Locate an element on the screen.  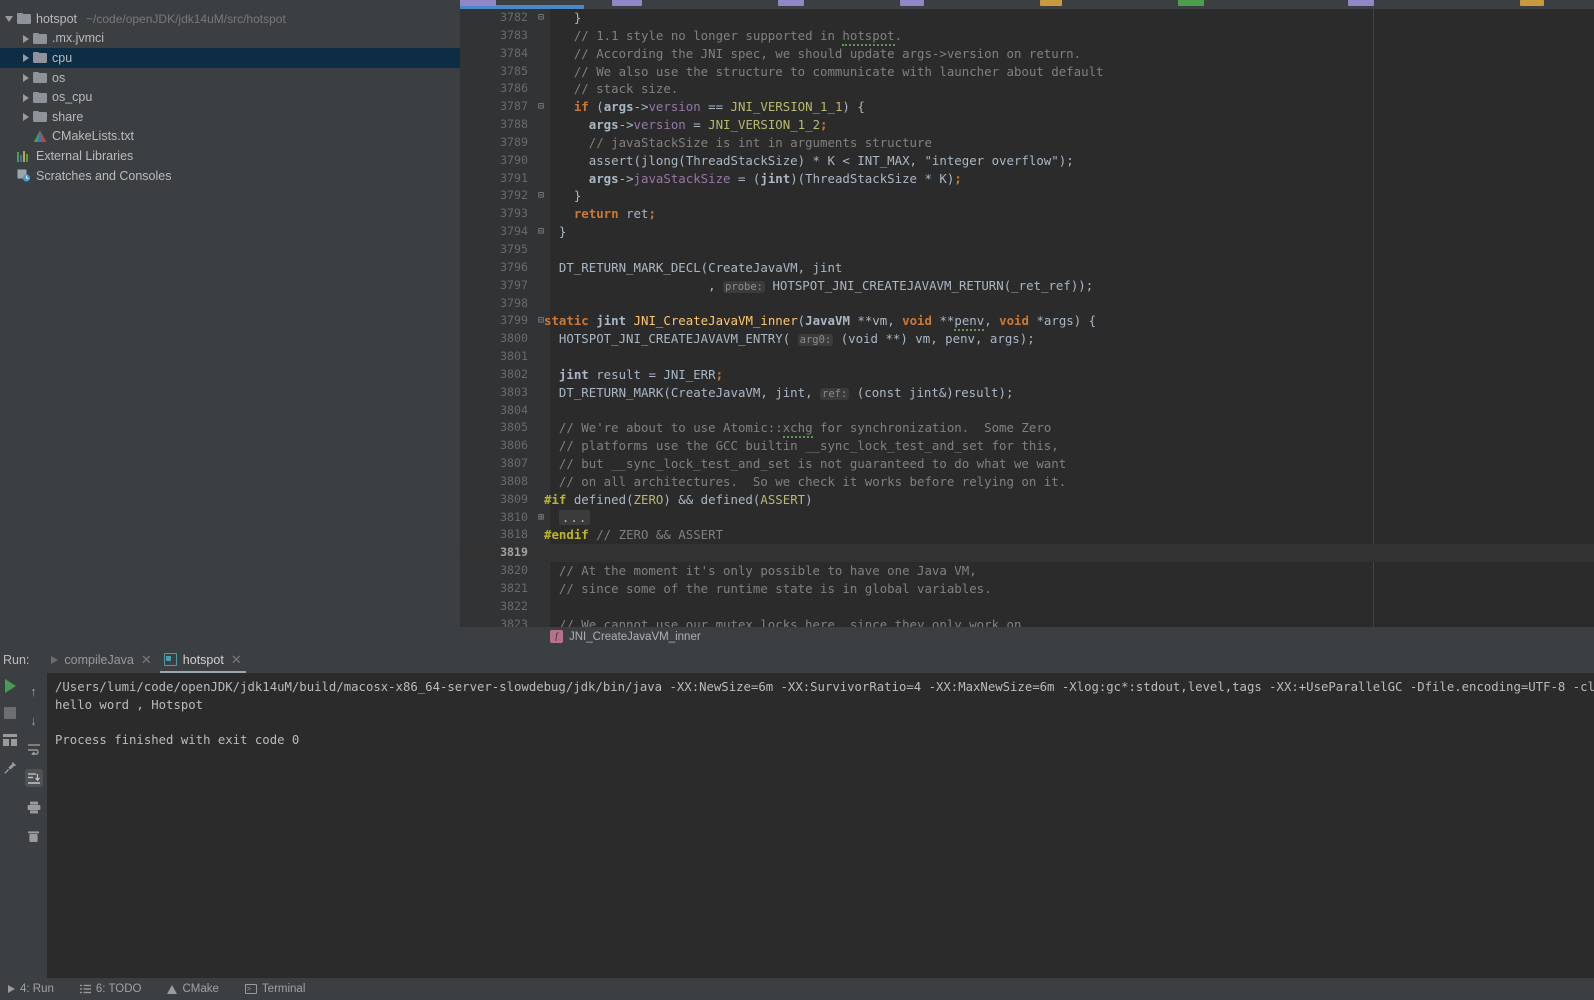
run-tab-bar: Run: compileJava ✕ hotspot ✕ is located at coordinates (797, 659).